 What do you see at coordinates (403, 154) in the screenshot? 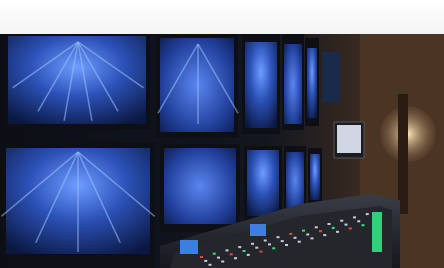
I see `wall-pillar` at bounding box center [403, 154].